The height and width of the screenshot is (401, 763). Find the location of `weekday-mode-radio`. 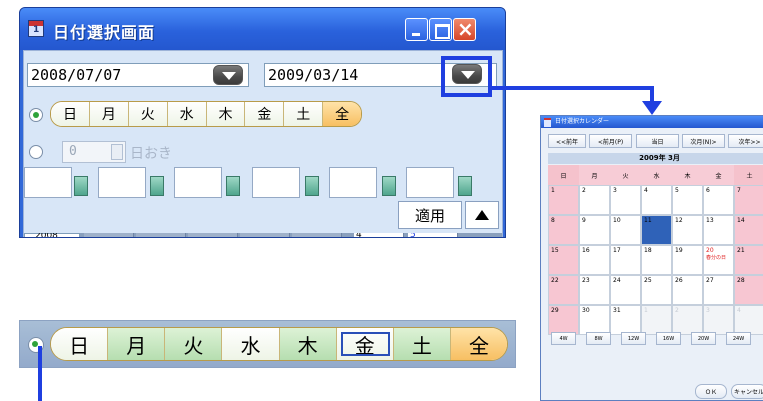

weekday-mode-radio is located at coordinates (36, 115).